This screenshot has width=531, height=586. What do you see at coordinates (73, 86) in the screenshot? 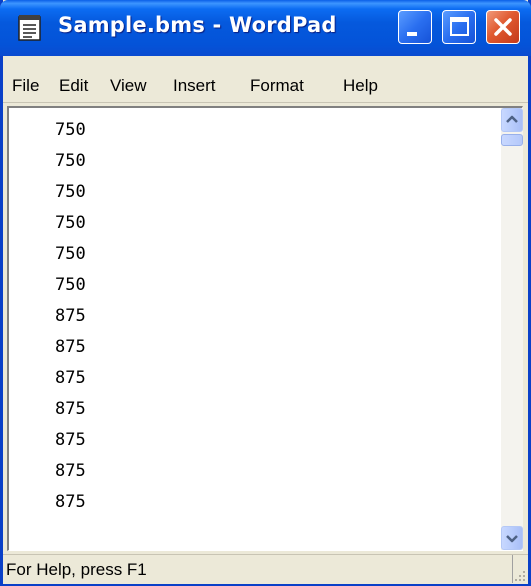
I see `menu-edit: Edit` at bounding box center [73, 86].